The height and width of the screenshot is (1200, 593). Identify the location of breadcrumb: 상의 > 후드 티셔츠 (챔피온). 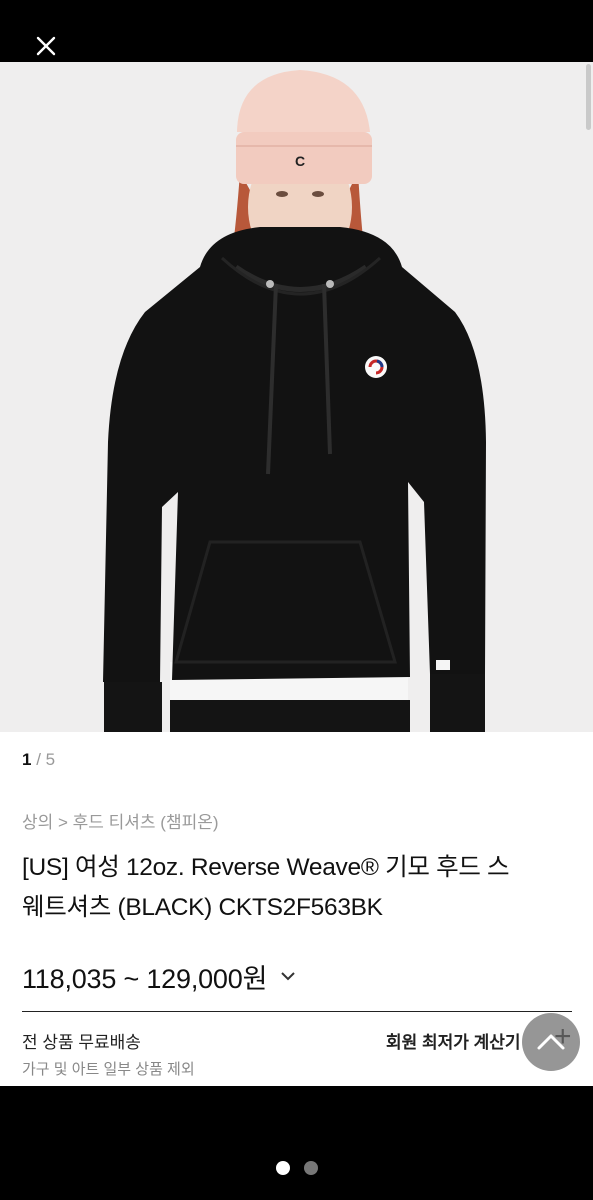
(120, 820).